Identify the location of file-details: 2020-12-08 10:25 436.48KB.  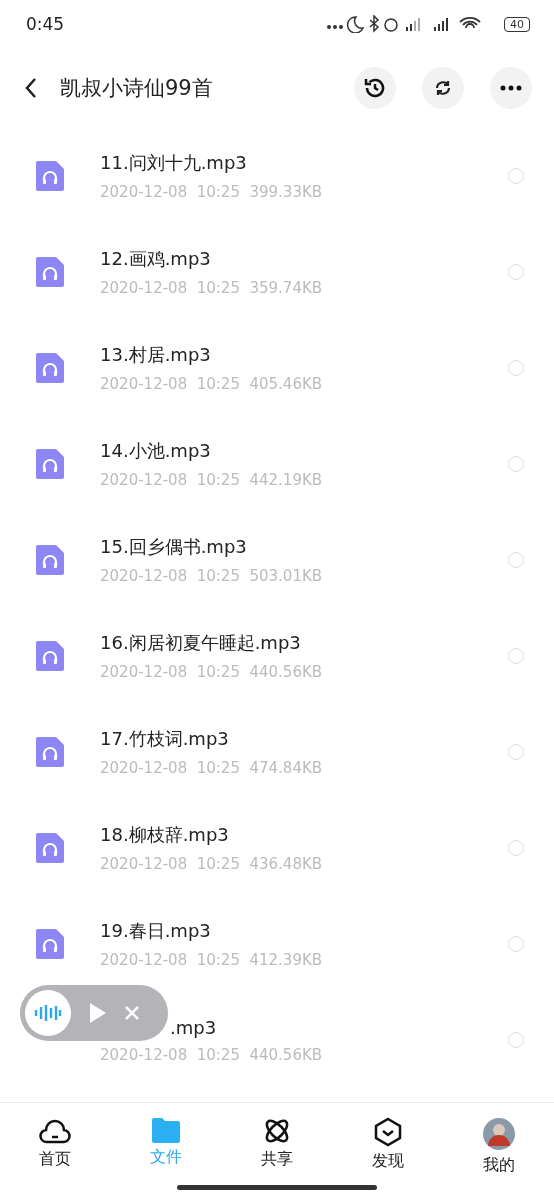
(211, 864).